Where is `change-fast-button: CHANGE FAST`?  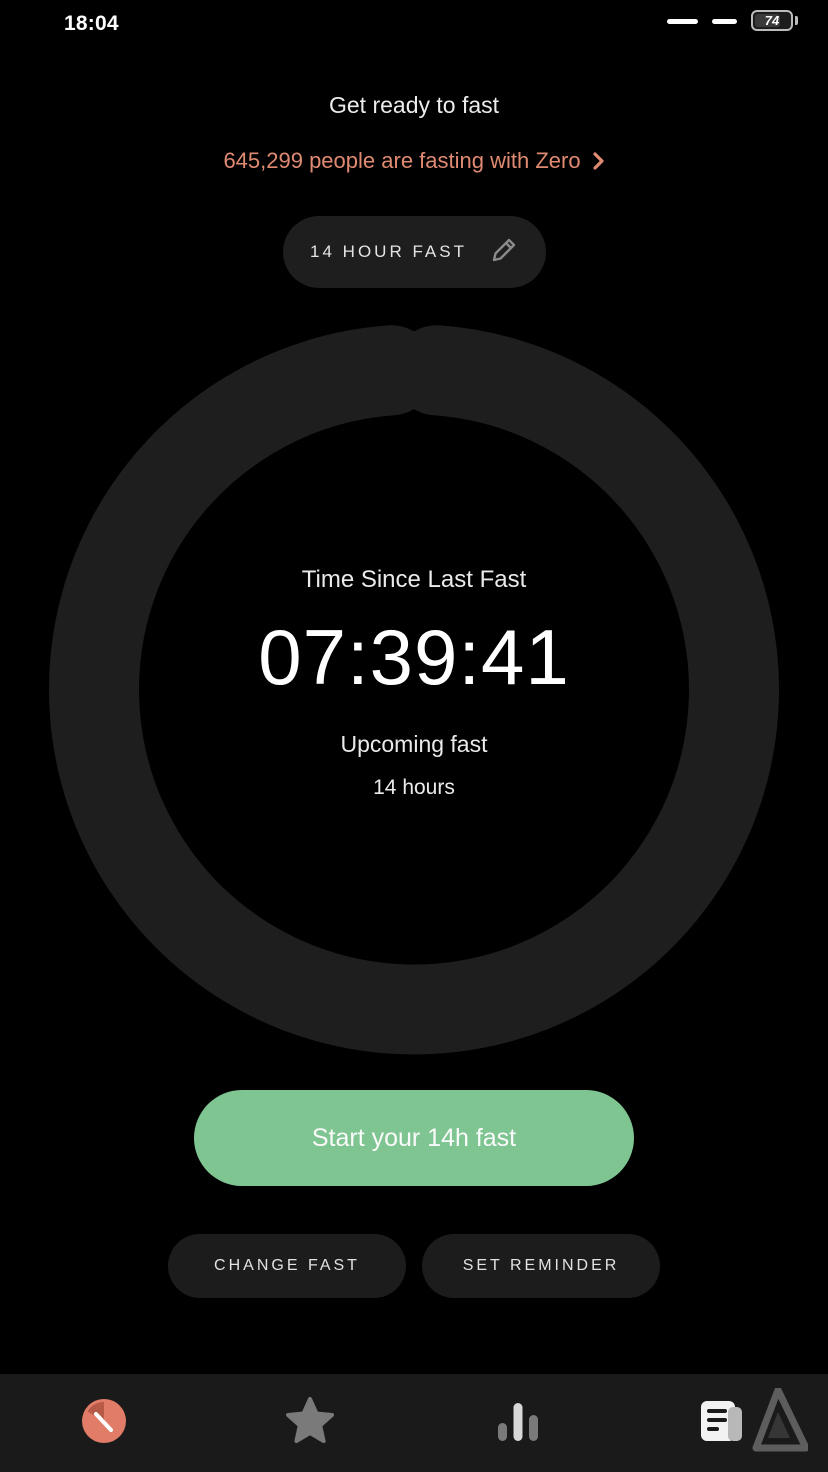 change-fast-button: CHANGE FAST is located at coordinates (287, 1266).